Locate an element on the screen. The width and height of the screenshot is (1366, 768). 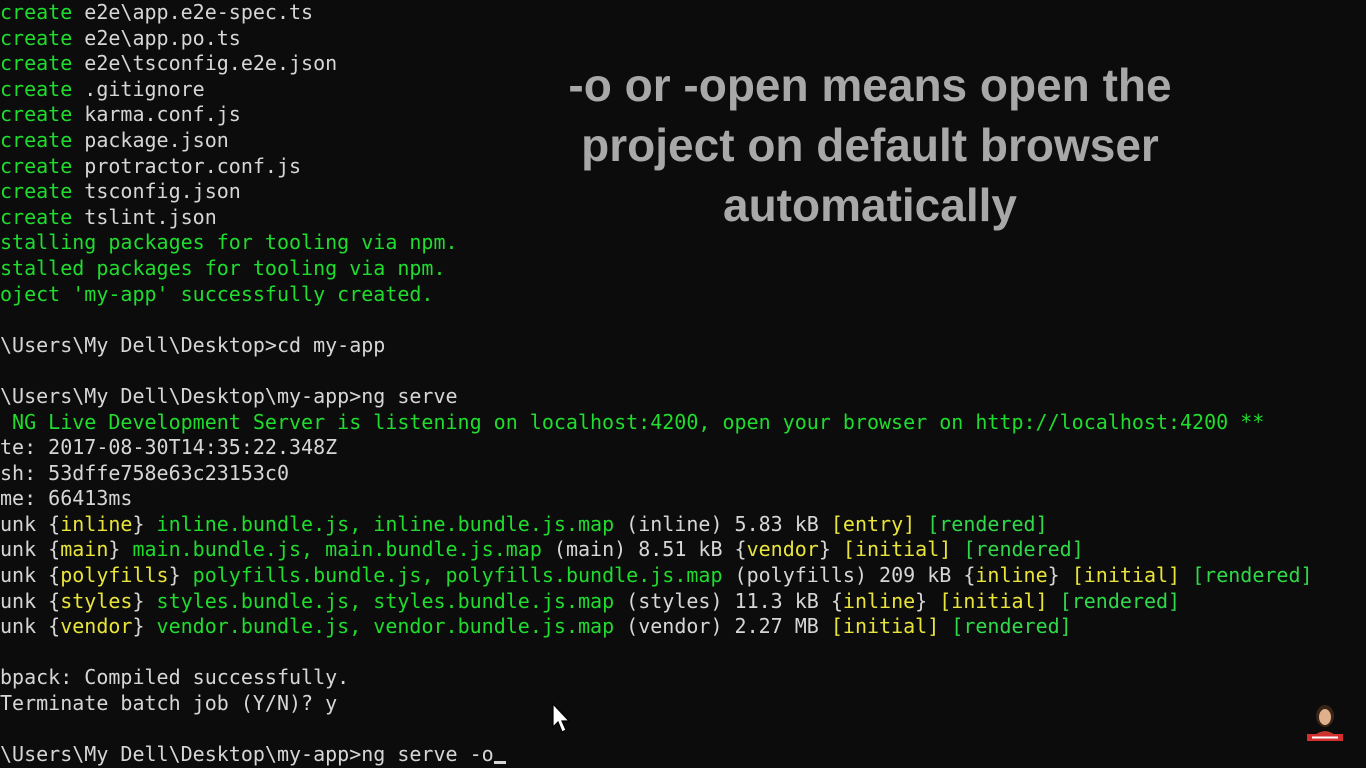
terminal-text-segment: stalling packages for tooling via npm. is located at coordinates (229, 242).